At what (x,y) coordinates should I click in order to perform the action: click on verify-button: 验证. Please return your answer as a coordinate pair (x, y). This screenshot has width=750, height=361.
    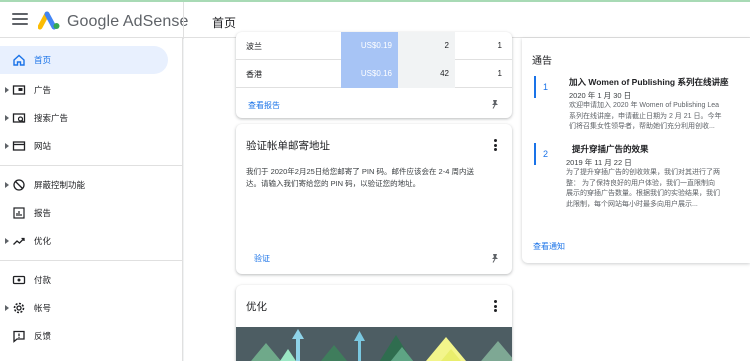
    Looking at the image, I should click on (262, 258).